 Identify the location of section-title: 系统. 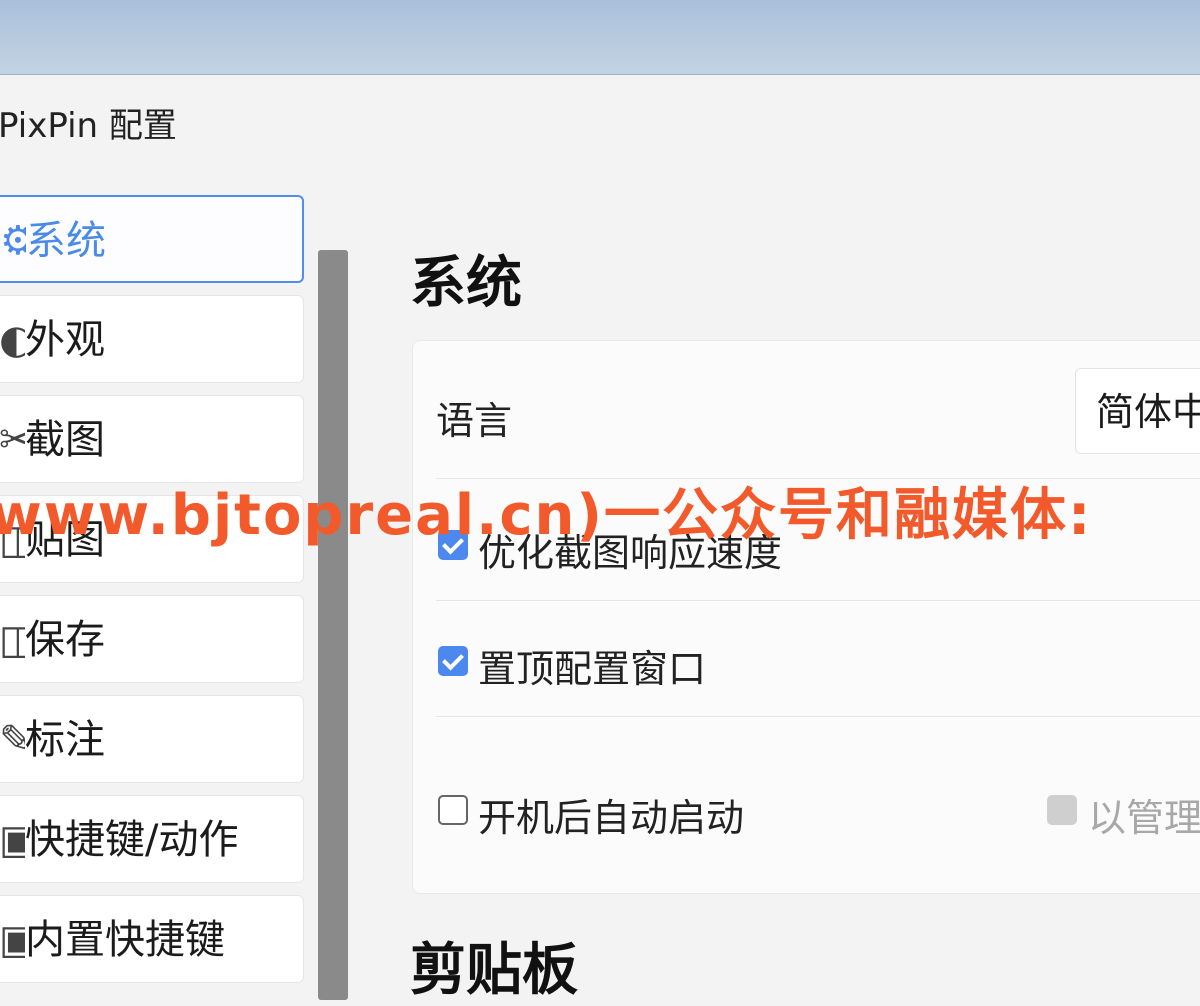
(466, 283).